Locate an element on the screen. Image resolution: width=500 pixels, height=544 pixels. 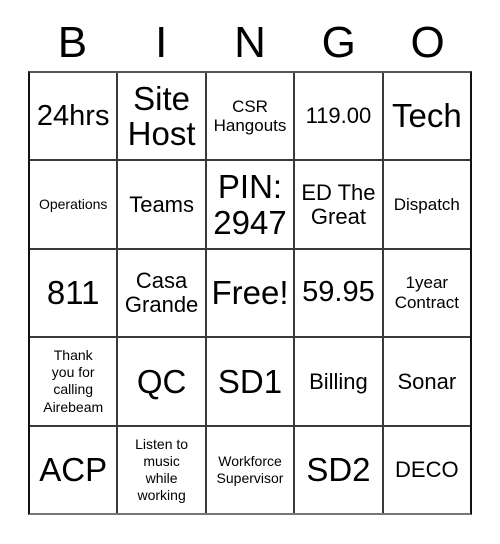
bingo-cell: Operations is located at coordinates (73, 204).